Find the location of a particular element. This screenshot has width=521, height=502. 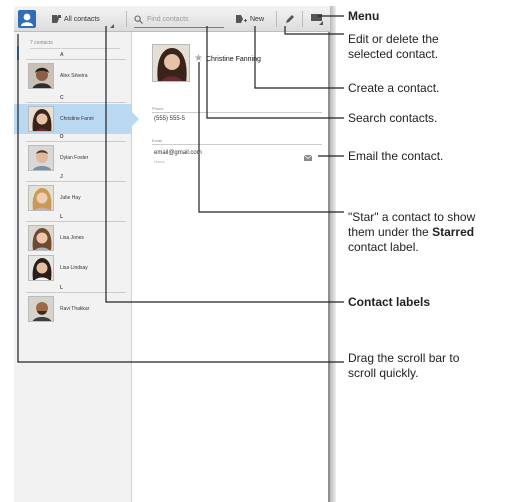

search-callout-text: Search contacts. is located at coordinates (393, 118).